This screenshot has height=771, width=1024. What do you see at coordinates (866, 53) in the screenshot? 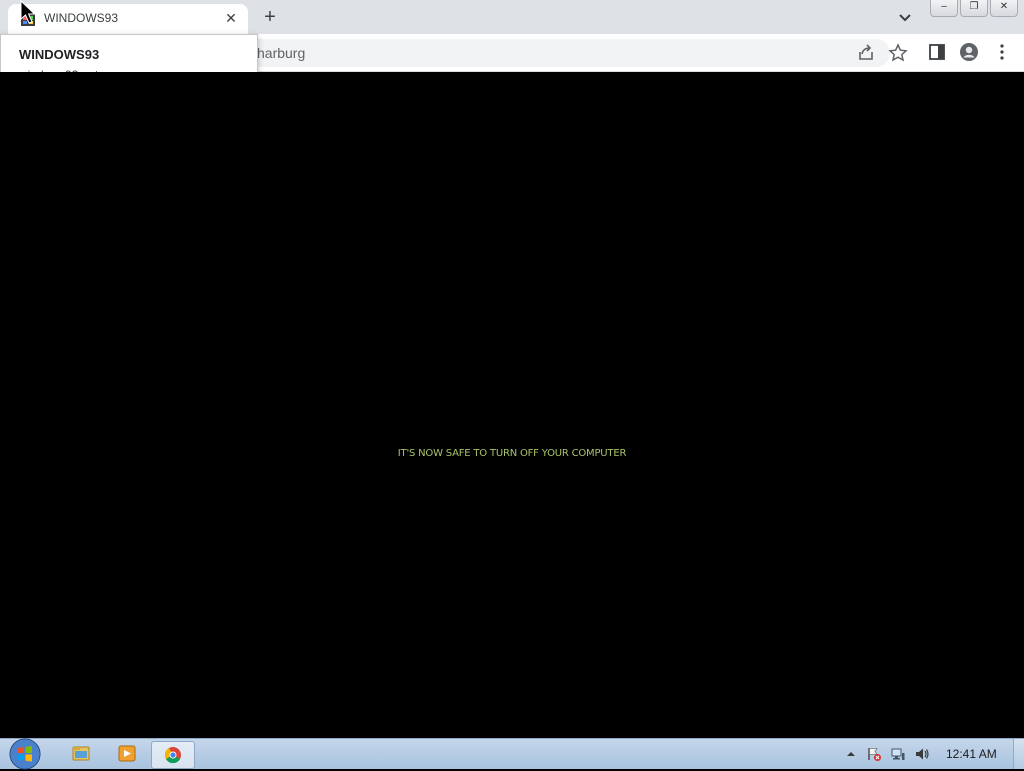
I see `share-icon` at bounding box center [866, 53].